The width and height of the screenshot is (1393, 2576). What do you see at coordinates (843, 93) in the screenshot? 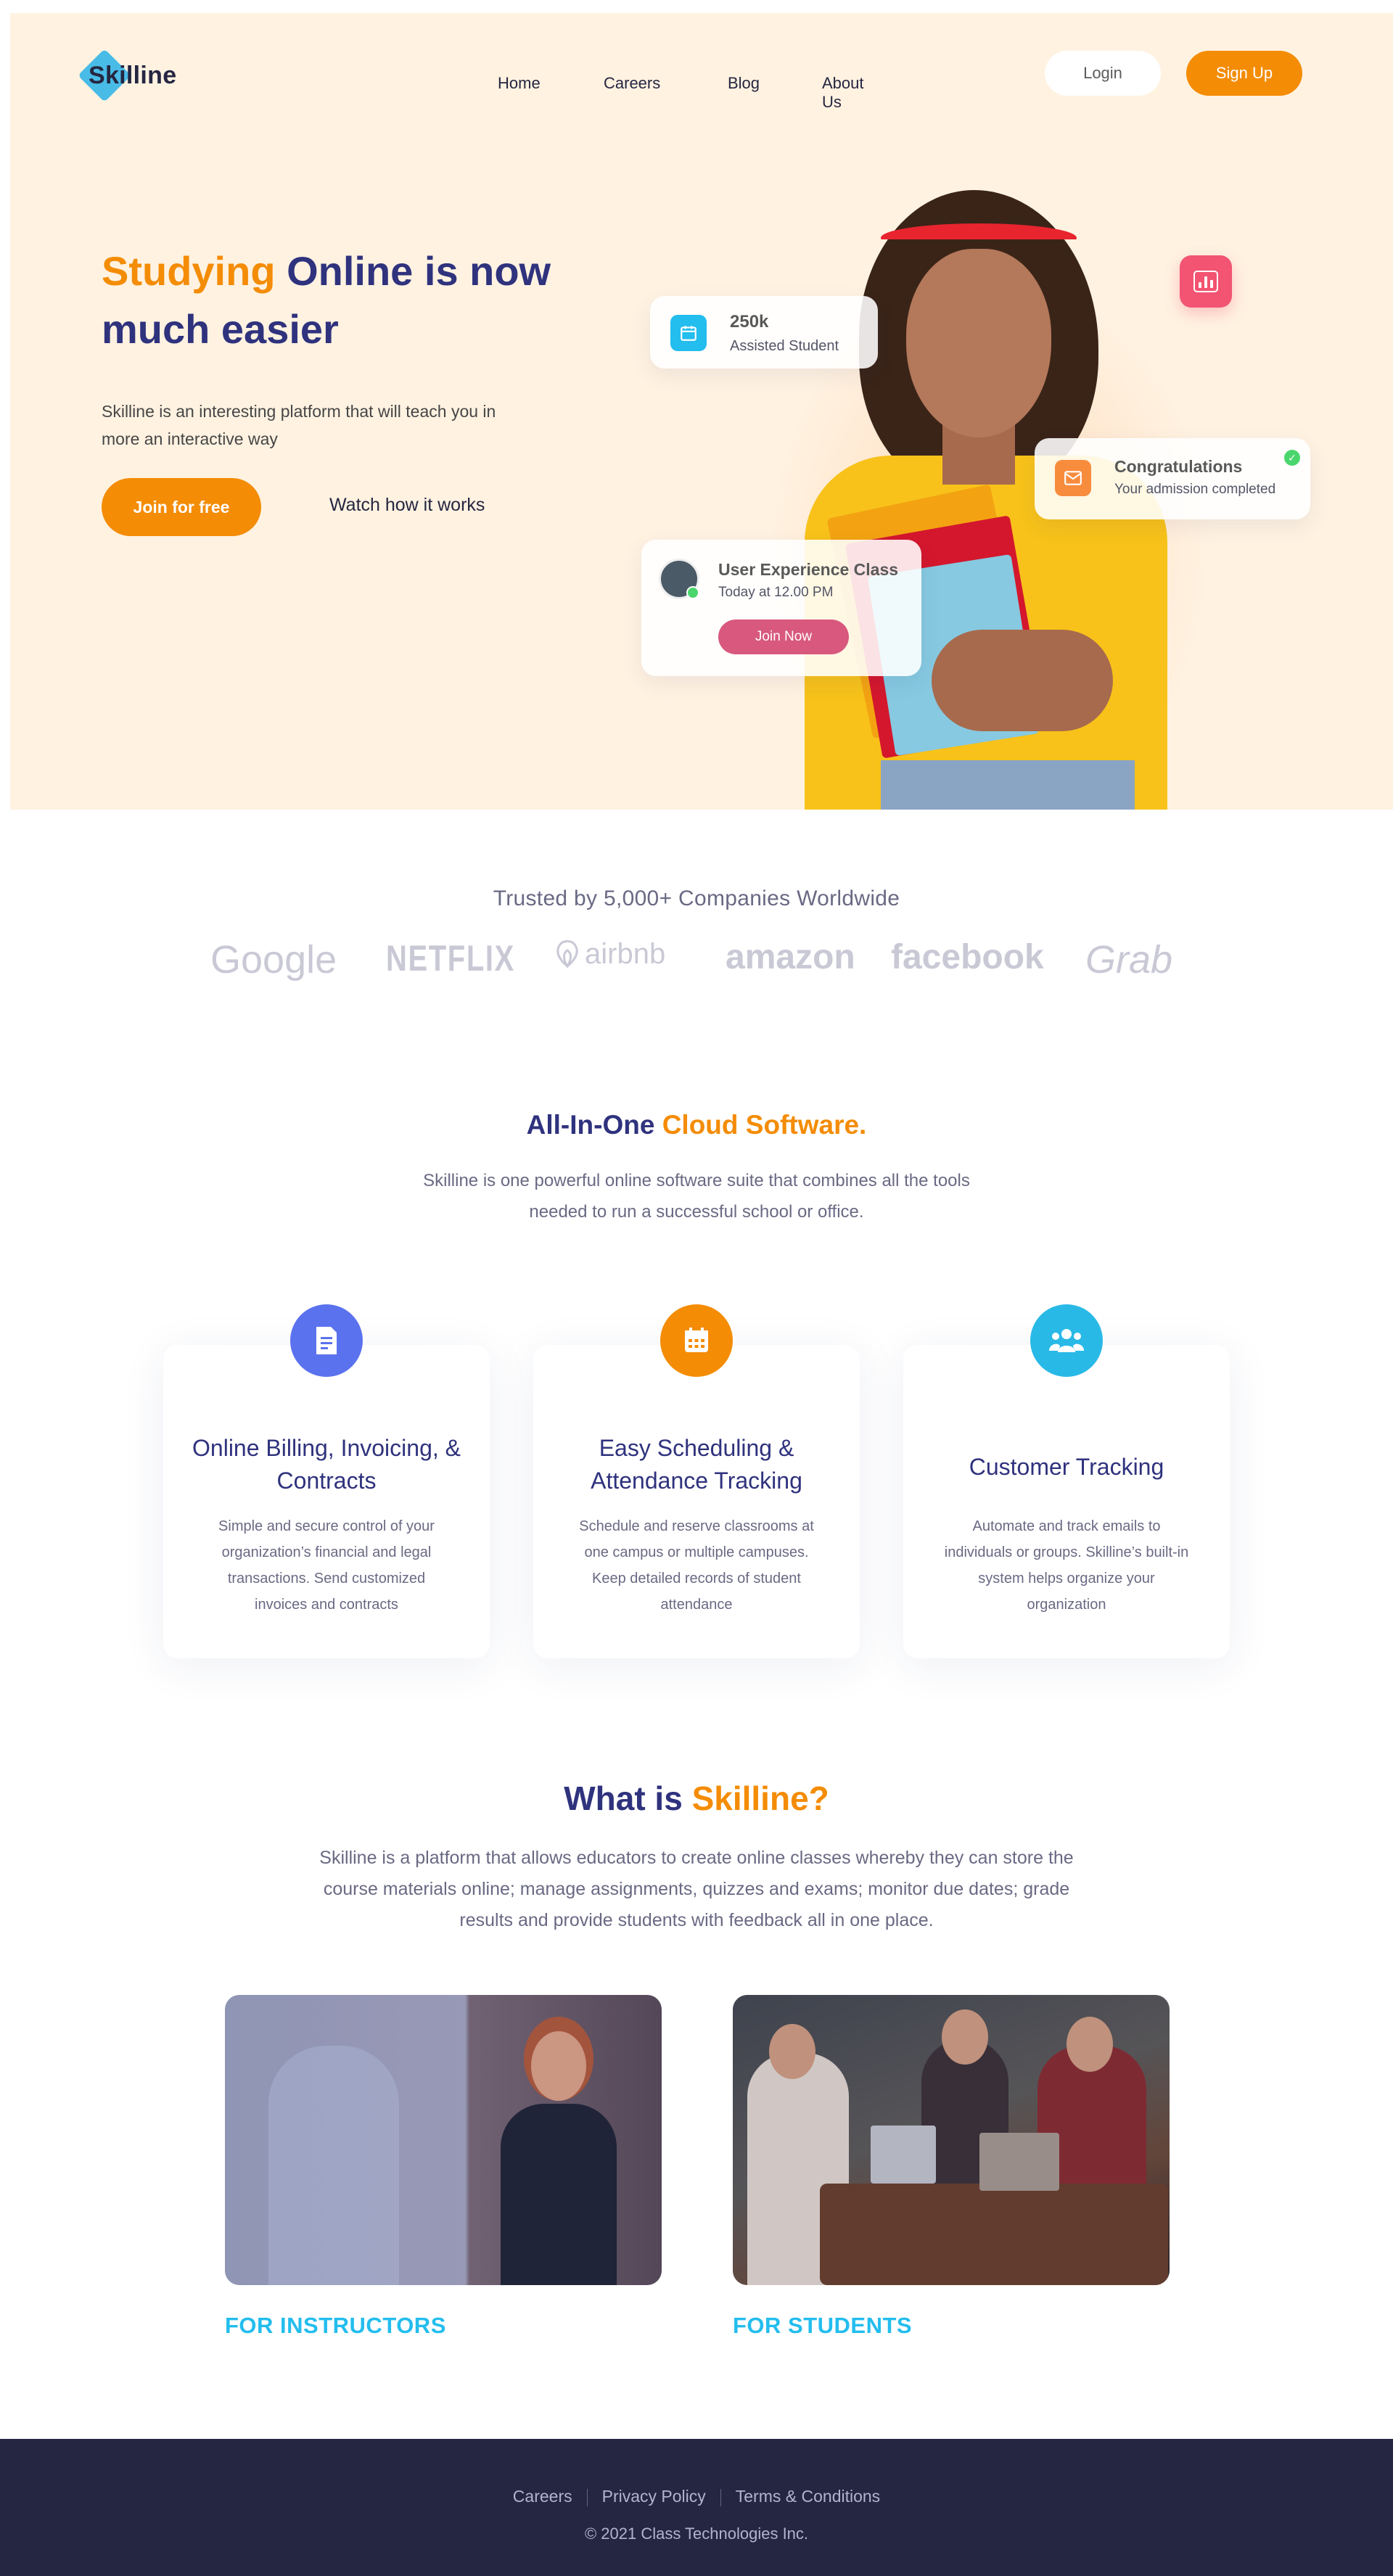
I see `nav-about-us: About Us` at bounding box center [843, 93].